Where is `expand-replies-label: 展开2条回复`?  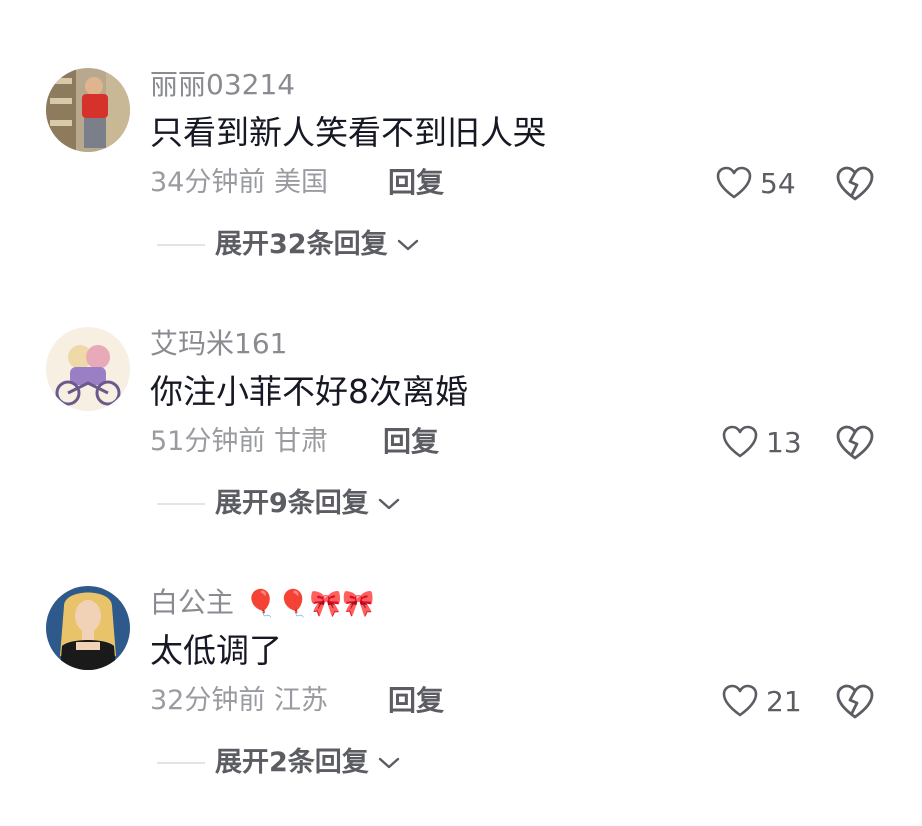 expand-replies-label: 展开2条回复 is located at coordinates (292, 762).